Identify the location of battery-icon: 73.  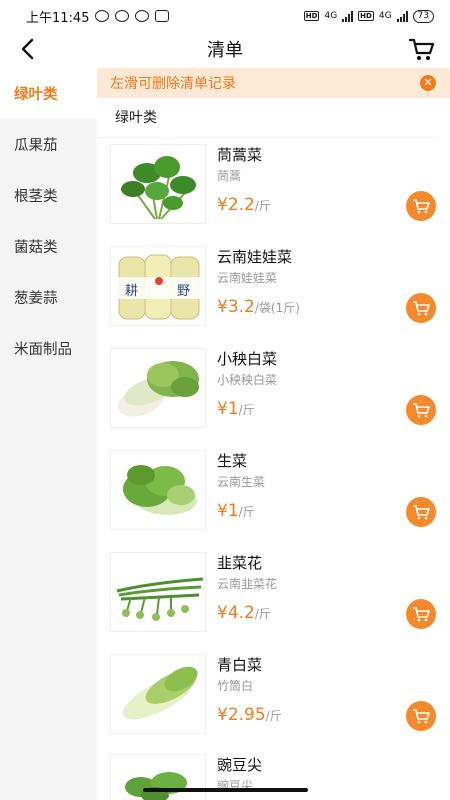
(423, 16).